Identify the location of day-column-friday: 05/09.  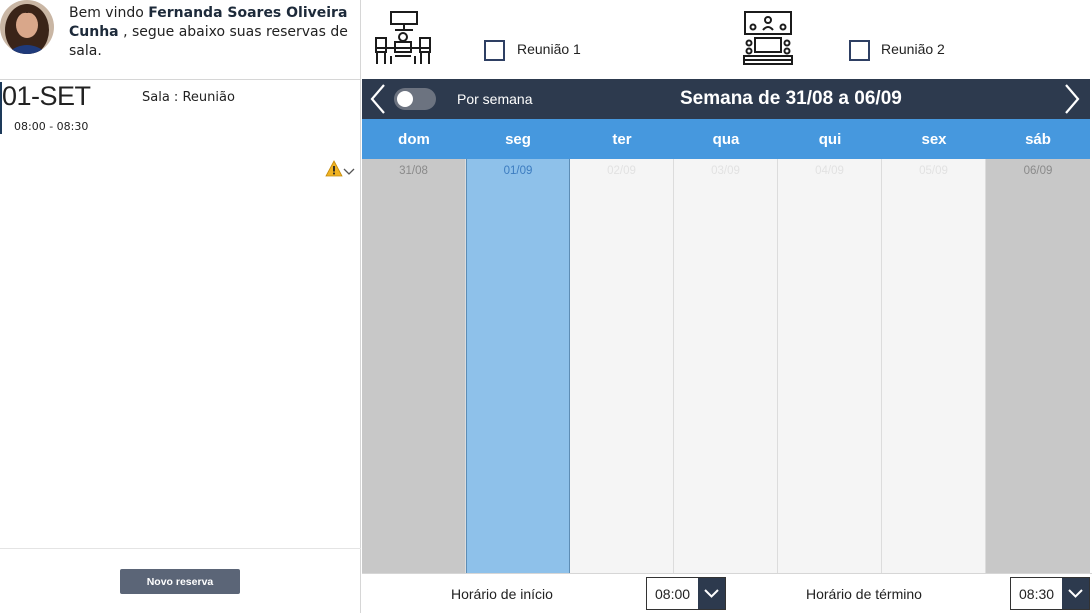
(934, 366).